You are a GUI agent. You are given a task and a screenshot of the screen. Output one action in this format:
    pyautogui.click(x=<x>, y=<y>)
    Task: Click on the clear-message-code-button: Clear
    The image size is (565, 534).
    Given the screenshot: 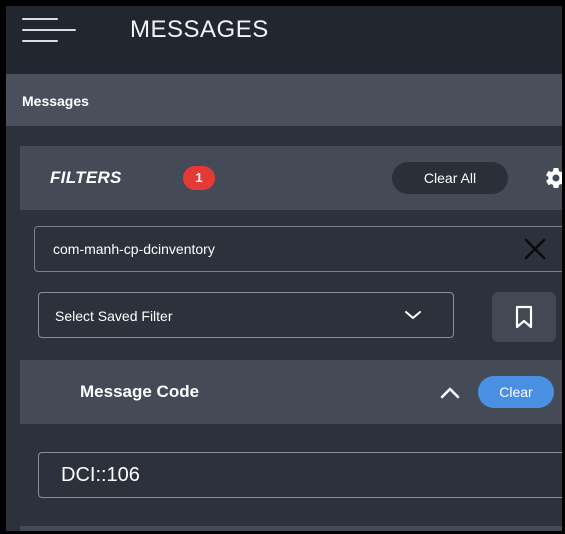 What is the action you would take?
    pyautogui.click(x=516, y=392)
    